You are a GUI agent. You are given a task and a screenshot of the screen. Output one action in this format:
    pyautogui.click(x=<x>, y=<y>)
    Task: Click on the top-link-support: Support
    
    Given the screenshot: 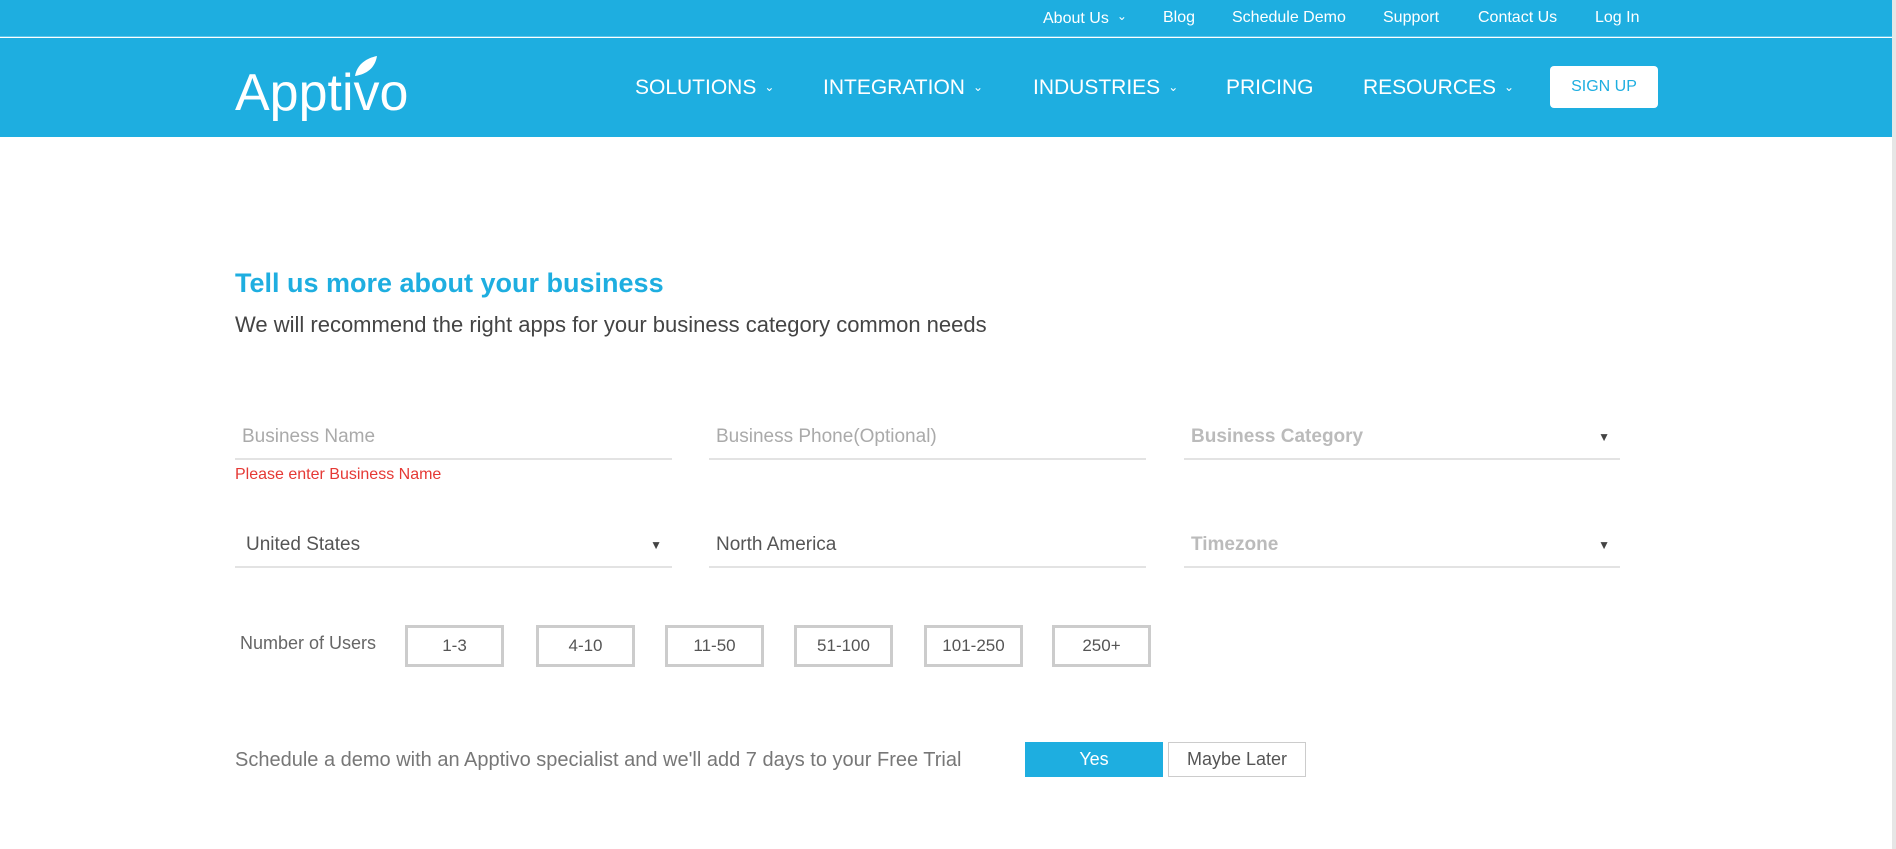 What is the action you would take?
    pyautogui.click(x=1411, y=18)
    